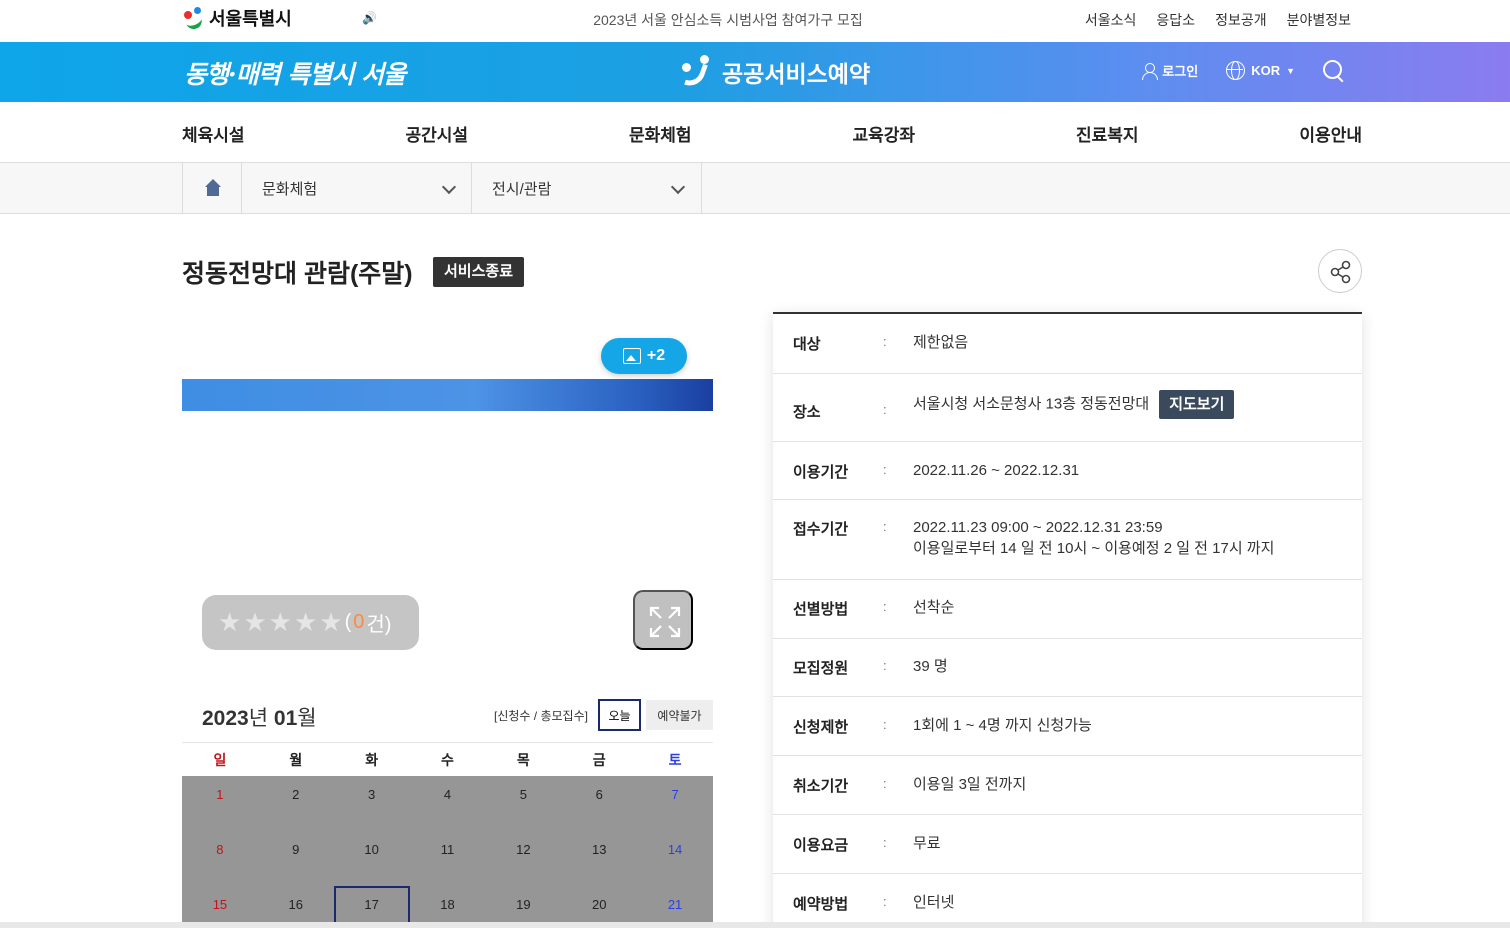 This screenshot has width=1510, height=928. I want to click on horizontal-scrollbar, so click(755, 925).